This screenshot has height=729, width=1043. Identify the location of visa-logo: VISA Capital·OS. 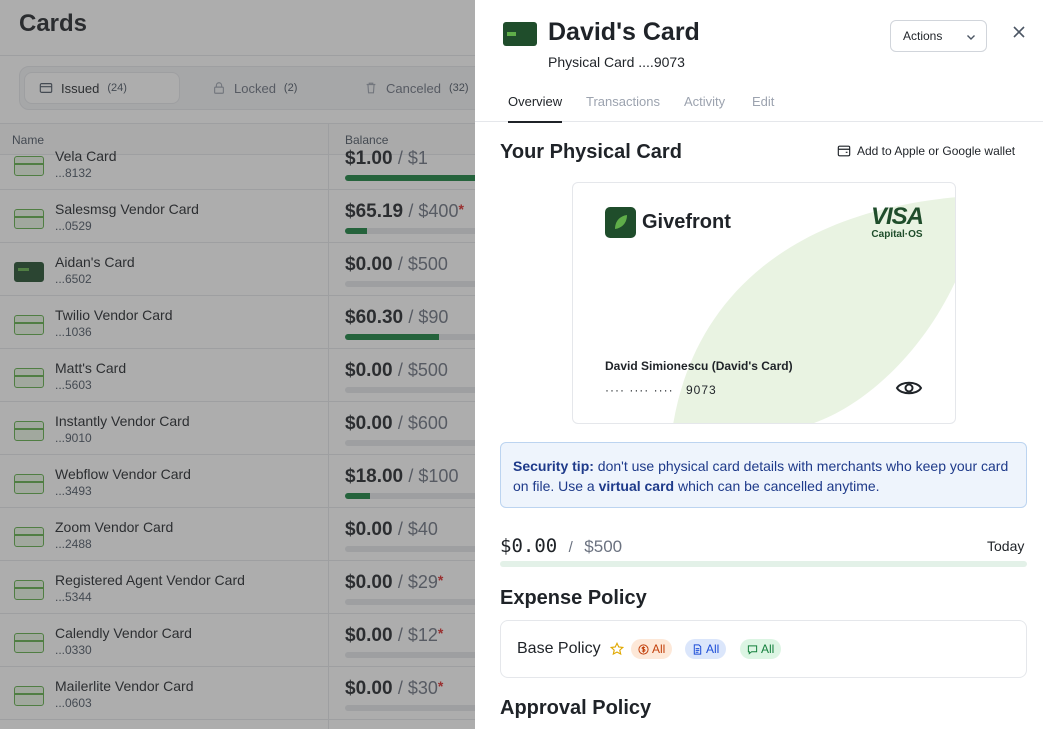
(897, 222).